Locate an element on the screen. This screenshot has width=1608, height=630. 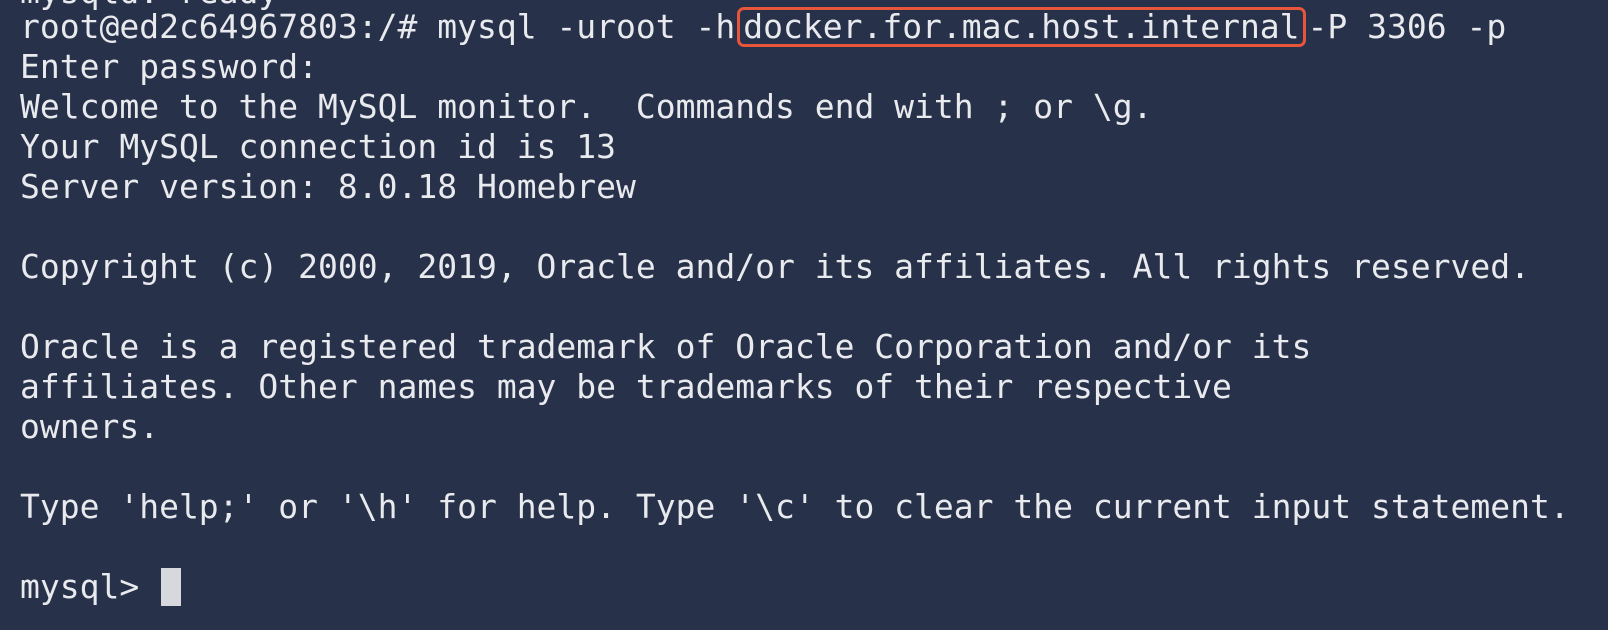
output-line: Your MySQL connection id is 13 is located at coordinates (318, 146).